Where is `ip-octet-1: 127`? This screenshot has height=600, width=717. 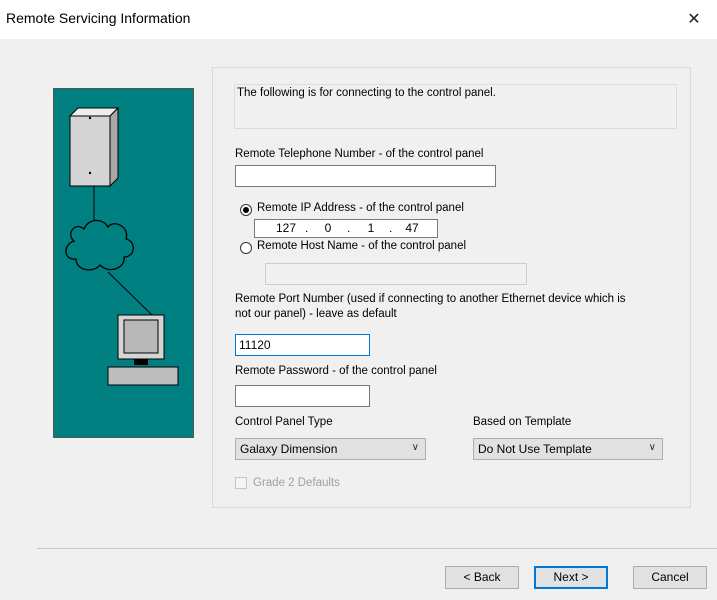
ip-octet-1: 127 is located at coordinates (286, 228).